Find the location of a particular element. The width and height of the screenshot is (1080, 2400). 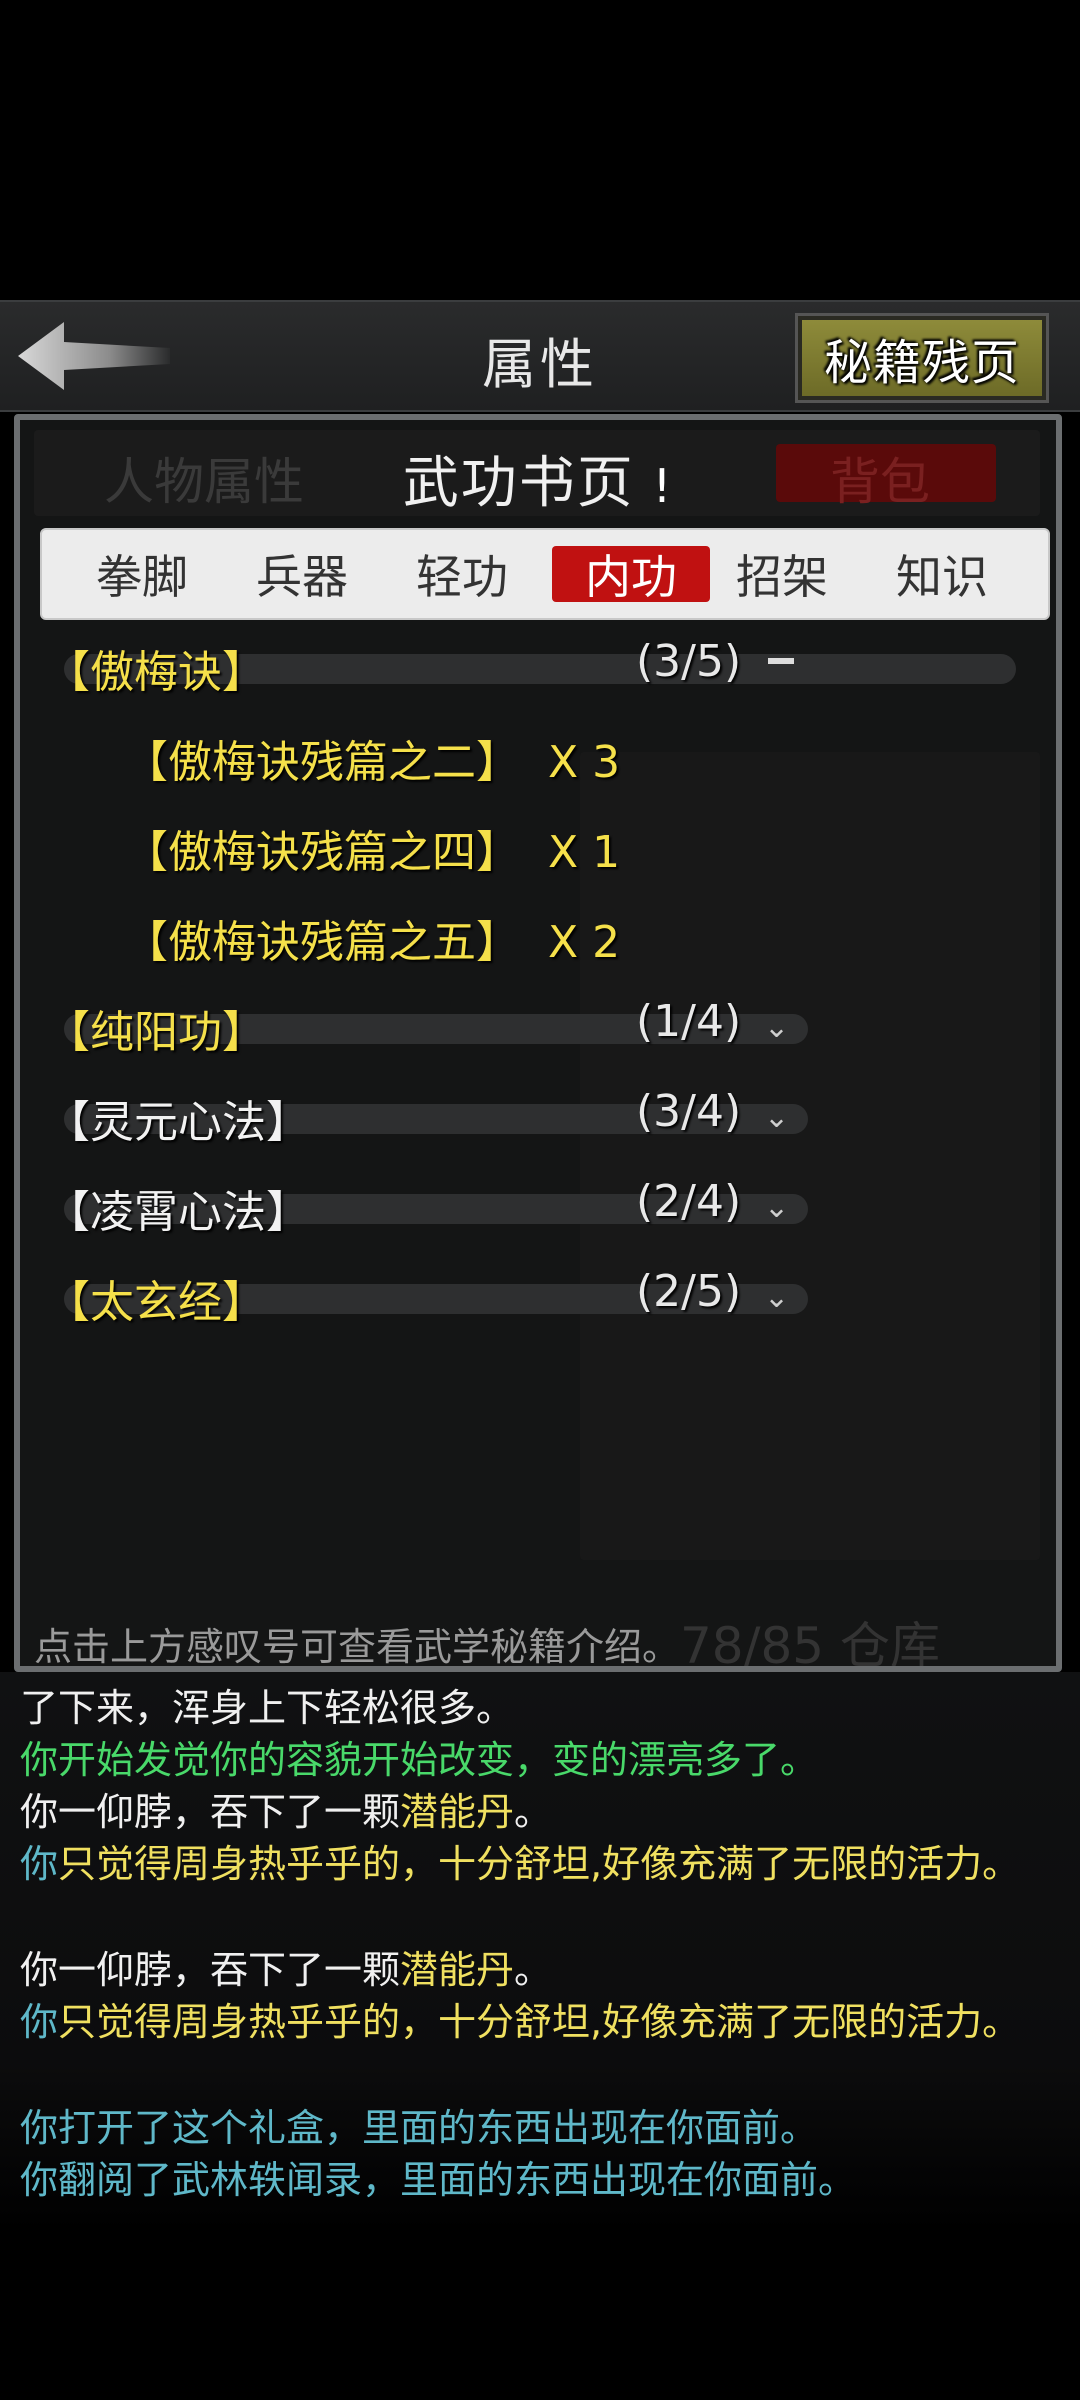

group-count: (3/4) is located at coordinates (689, 1111).